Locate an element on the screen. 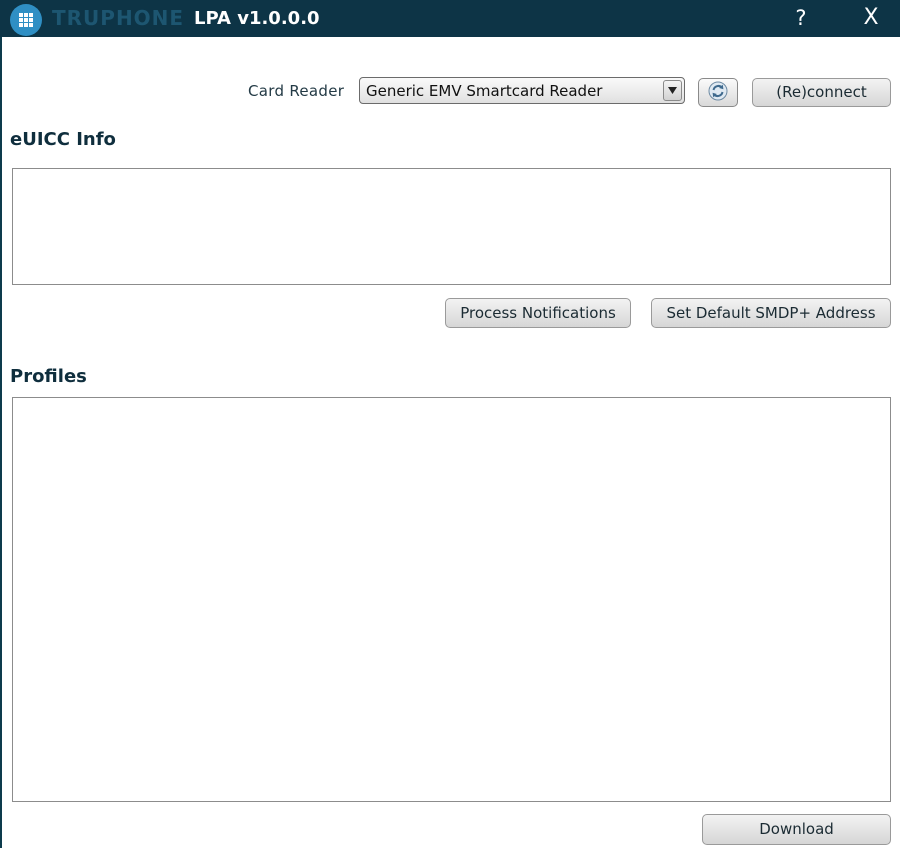  refresh-icon is located at coordinates (718, 93).